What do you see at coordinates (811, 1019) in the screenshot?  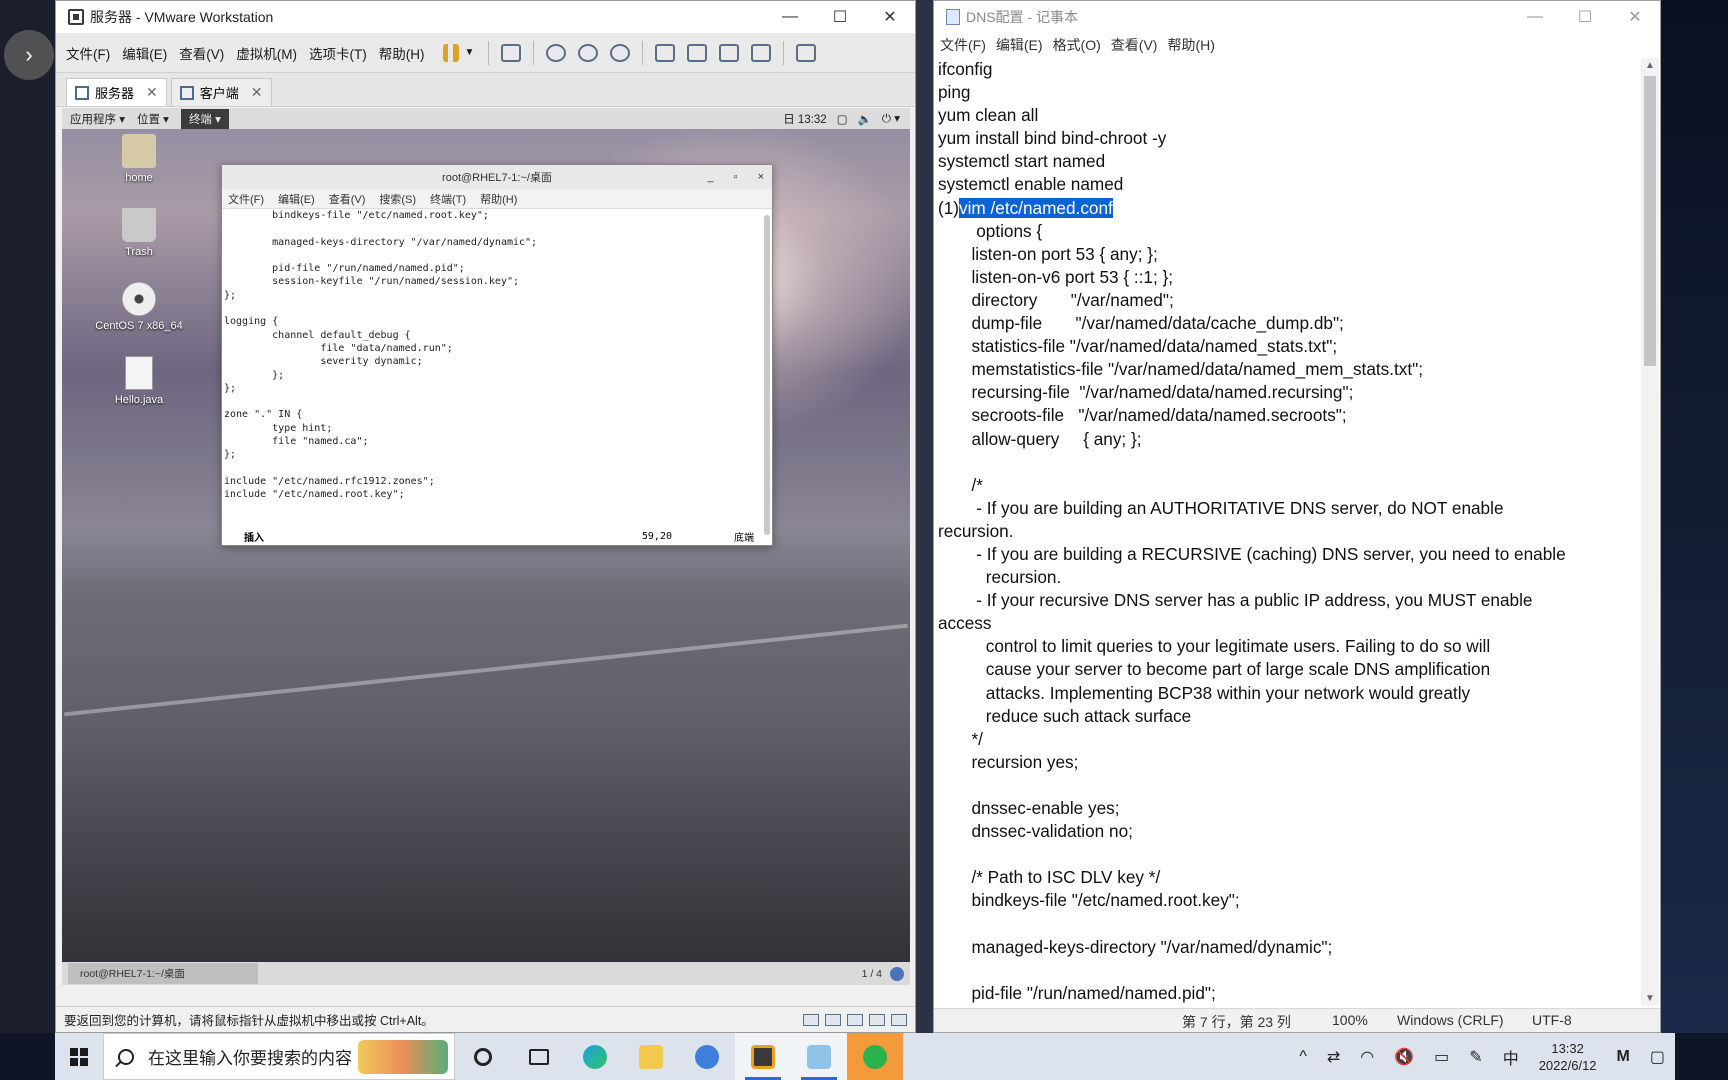 I see `hard-disk-icon` at bounding box center [811, 1019].